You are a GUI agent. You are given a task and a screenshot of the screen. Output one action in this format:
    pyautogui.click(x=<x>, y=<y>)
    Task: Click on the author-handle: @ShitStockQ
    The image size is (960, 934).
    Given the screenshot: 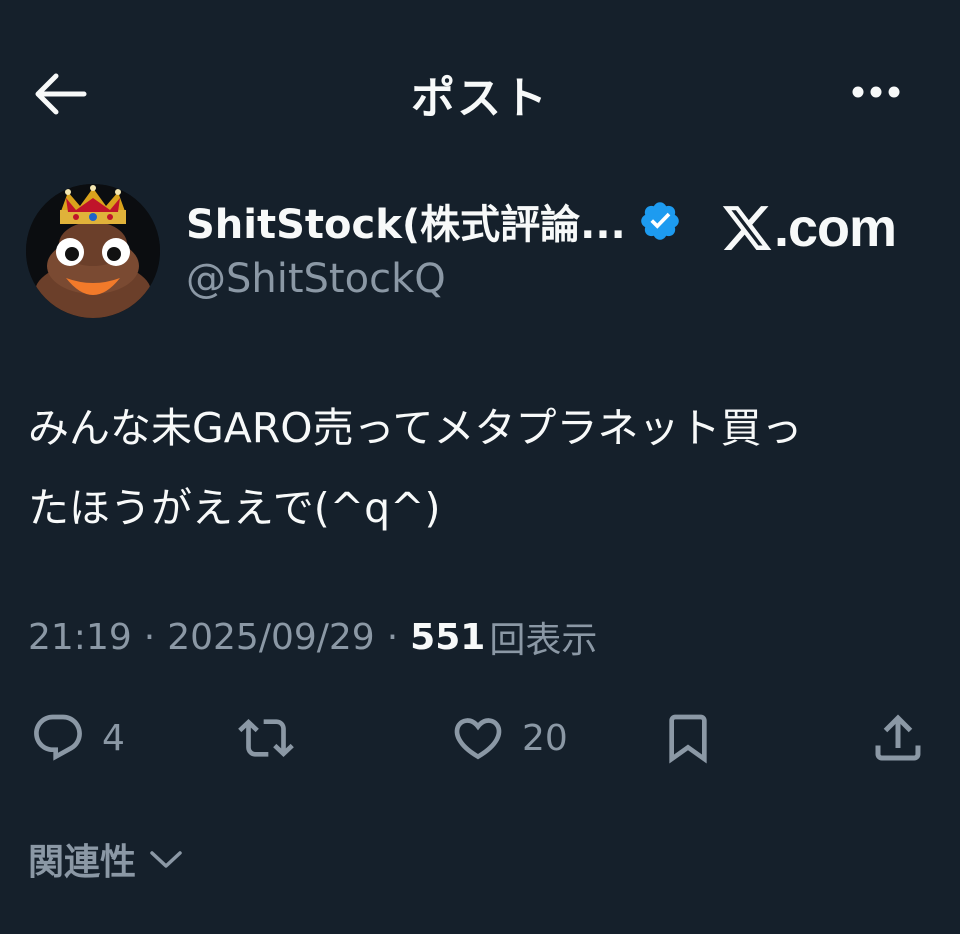 What is the action you would take?
    pyautogui.click(x=316, y=279)
    